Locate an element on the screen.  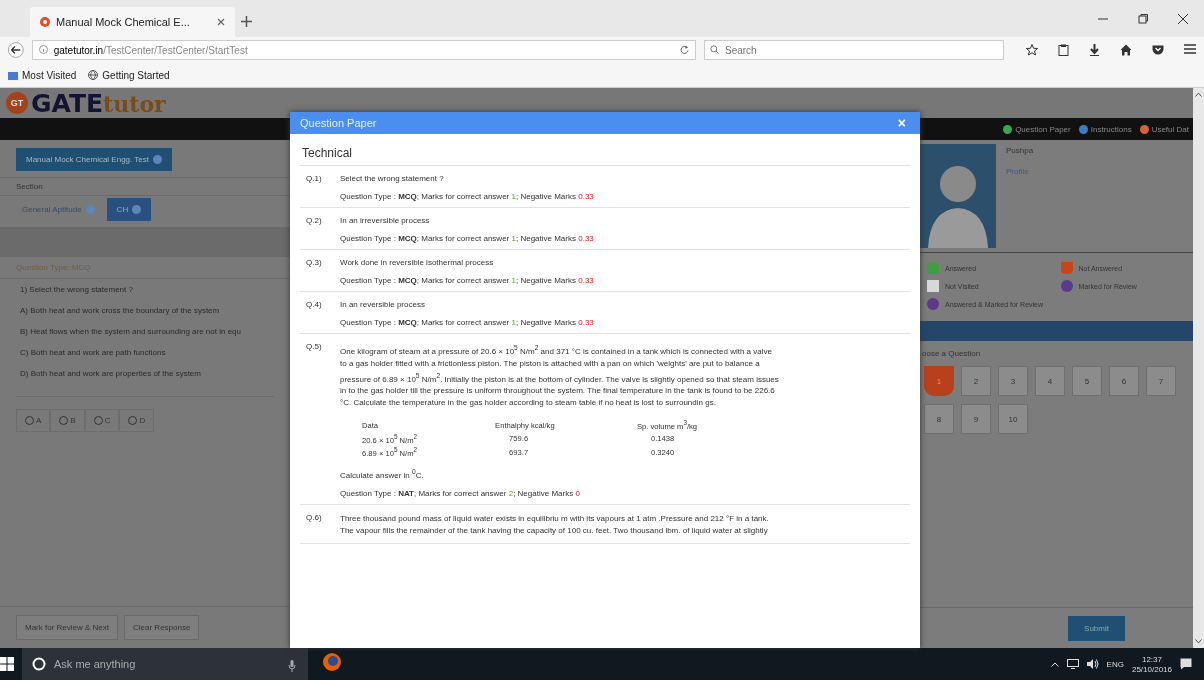
new-tab-icon is located at coordinates (246, 21).